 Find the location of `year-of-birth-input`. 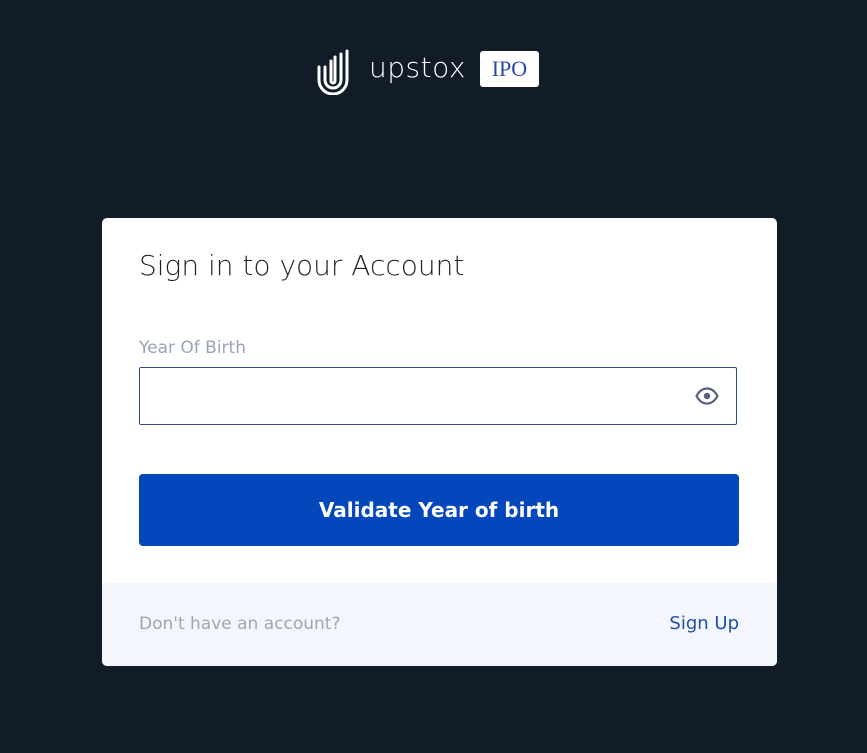

year-of-birth-input is located at coordinates (410, 396).